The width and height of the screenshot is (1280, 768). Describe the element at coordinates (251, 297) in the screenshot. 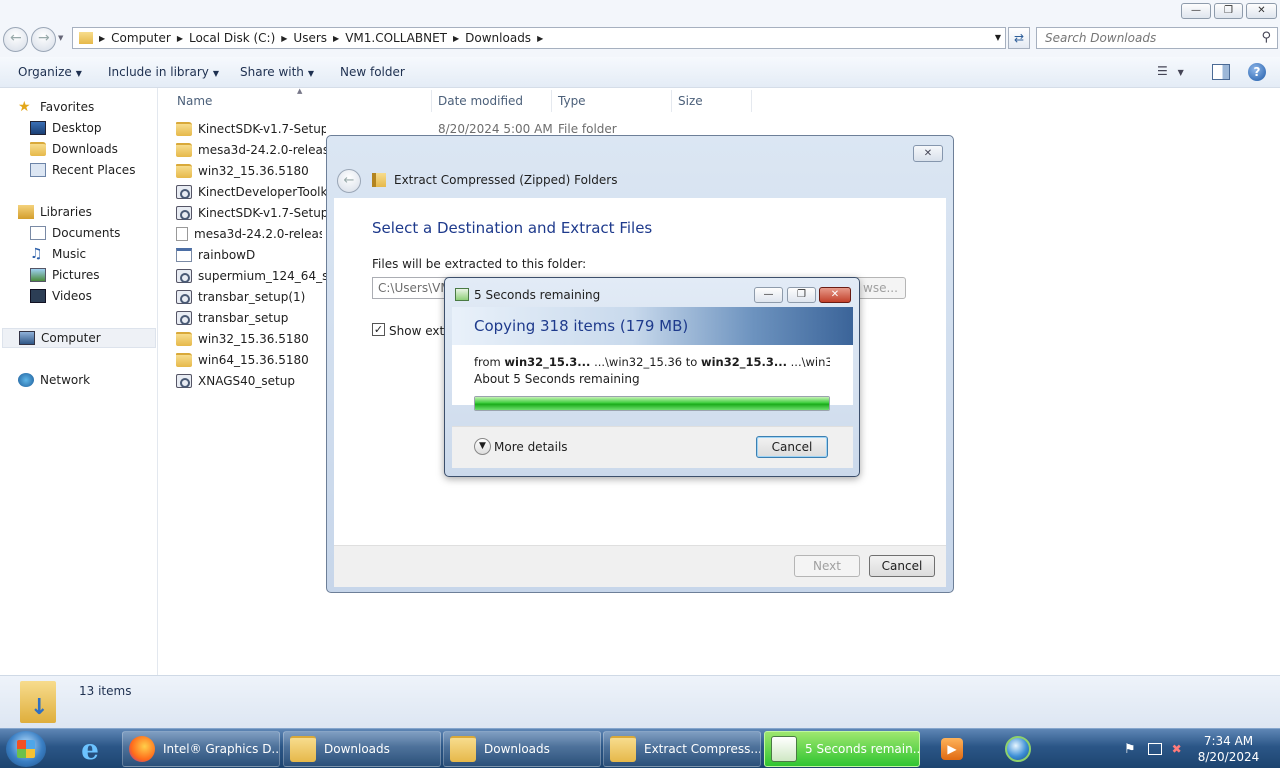

I see `file-row: transbar_setup(1)` at that location.